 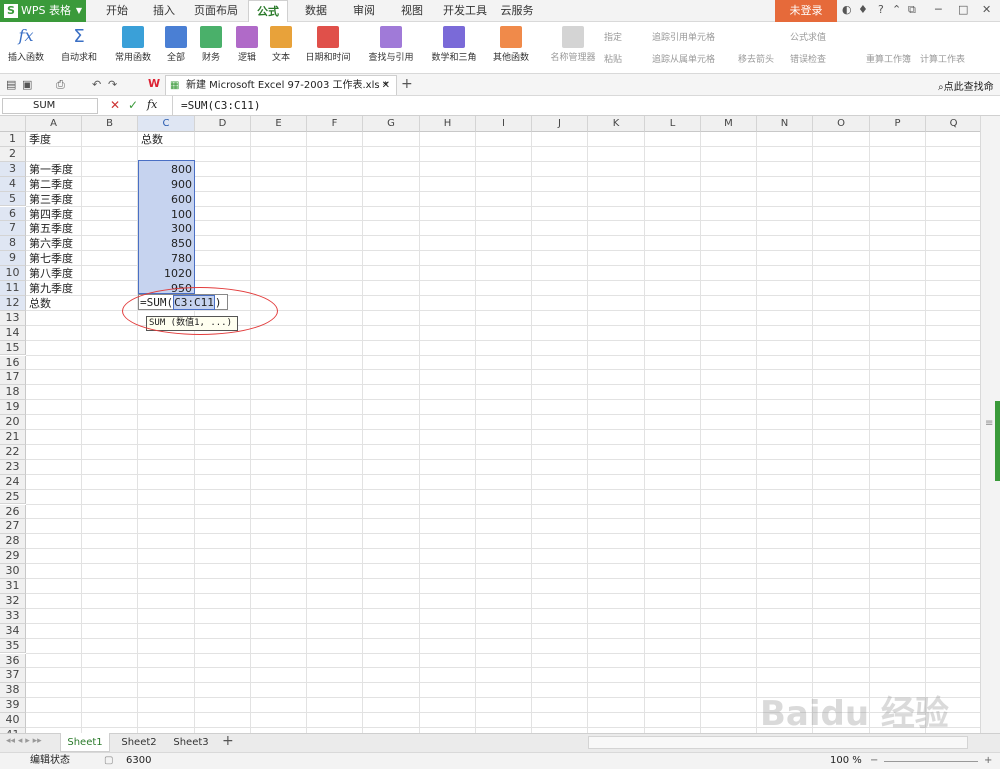 What do you see at coordinates (216, 11) in the screenshot?
I see `tab-page-layout: 页面布局` at bounding box center [216, 11].